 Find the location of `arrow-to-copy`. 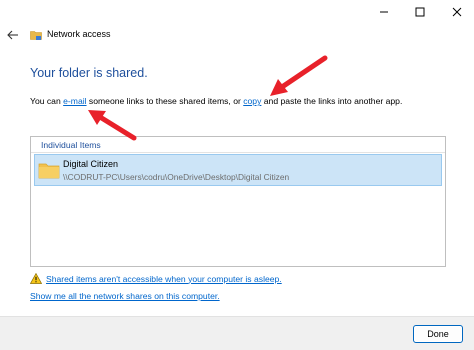

arrow-to-copy is located at coordinates (299, 75).